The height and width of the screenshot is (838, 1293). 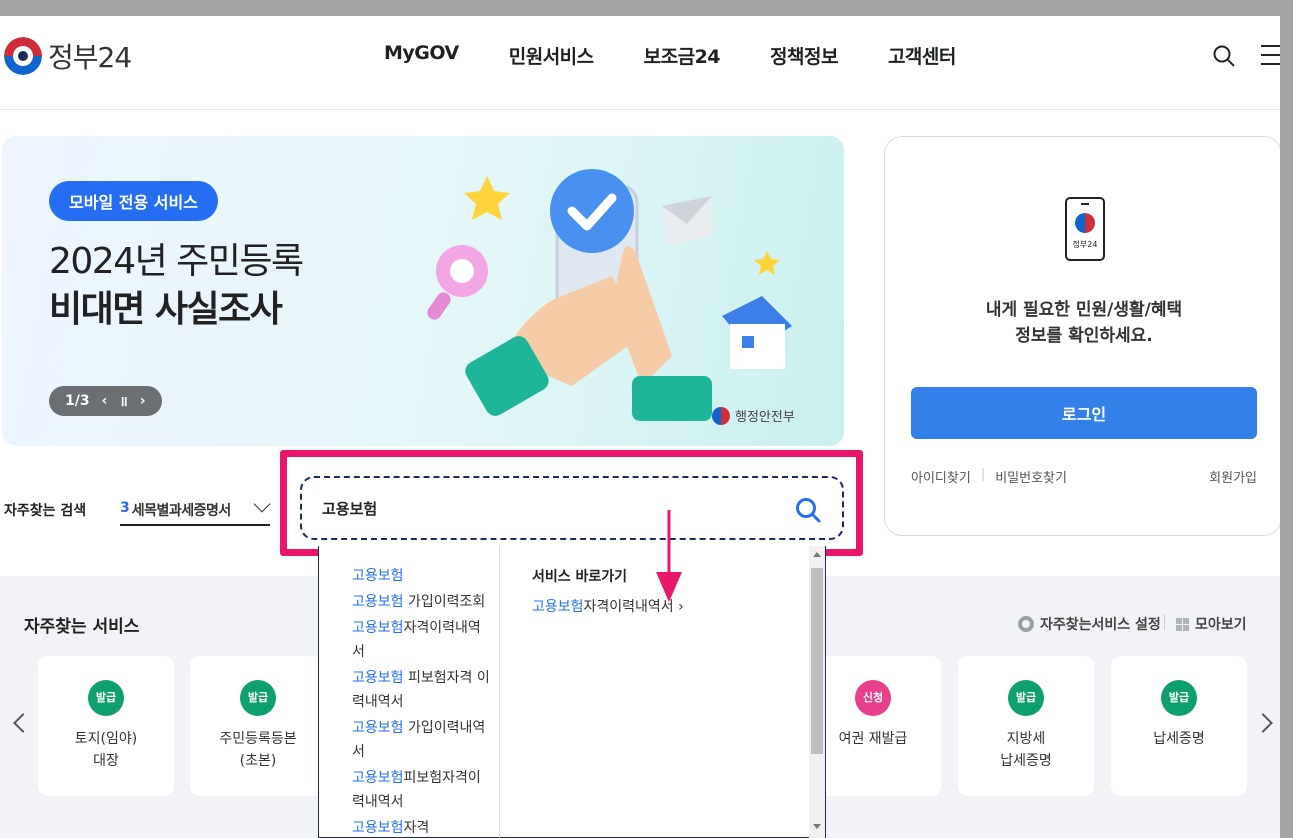 What do you see at coordinates (1224, 56) in the screenshot?
I see `search-icon` at bounding box center [1224, 56].